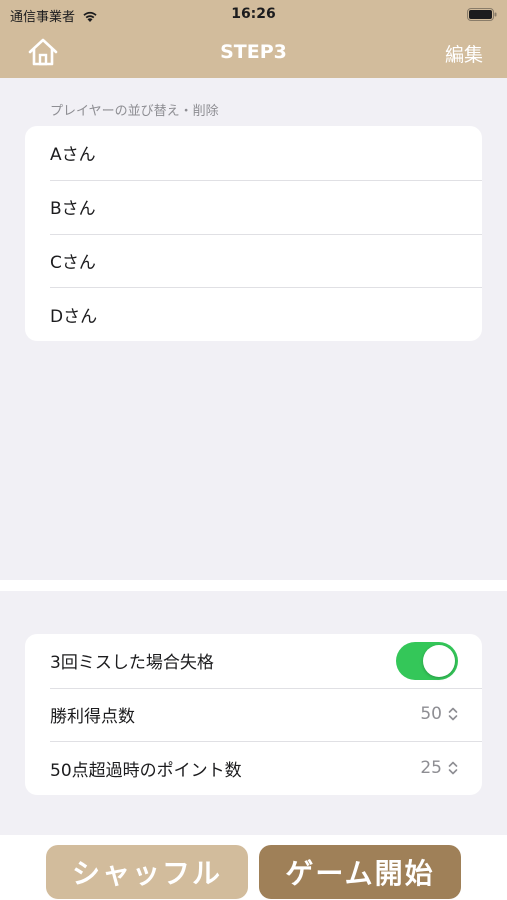 This screenshot has height=900, width=507. What do you see at coordinates (439, 660) in the screenshot?
I see `toggle-knob` at bounding box center [439, 660].